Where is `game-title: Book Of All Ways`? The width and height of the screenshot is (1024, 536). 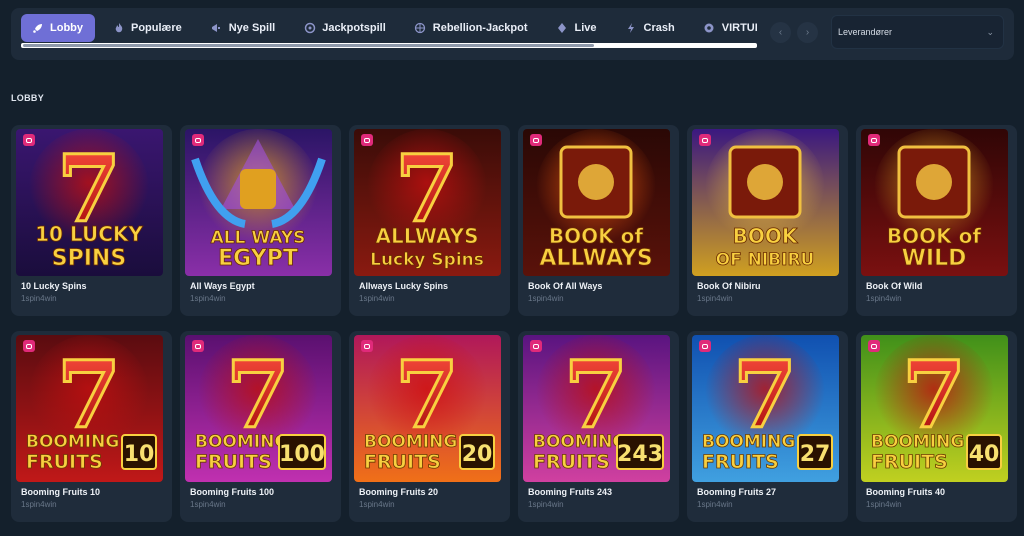
game-title: Book Of All Ways is located at coordinates (565, 286).